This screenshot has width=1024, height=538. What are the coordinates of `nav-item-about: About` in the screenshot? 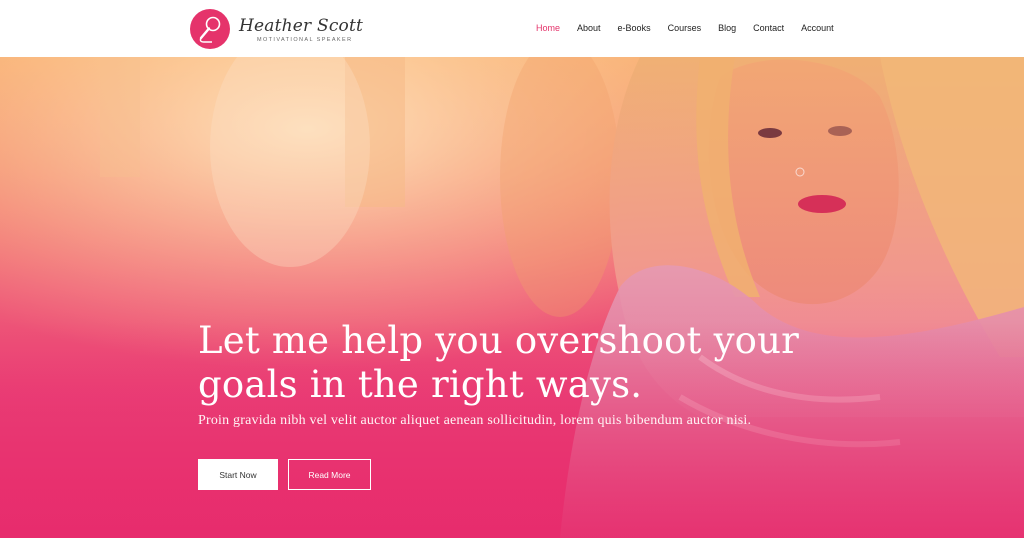 It's located at (589, 28).